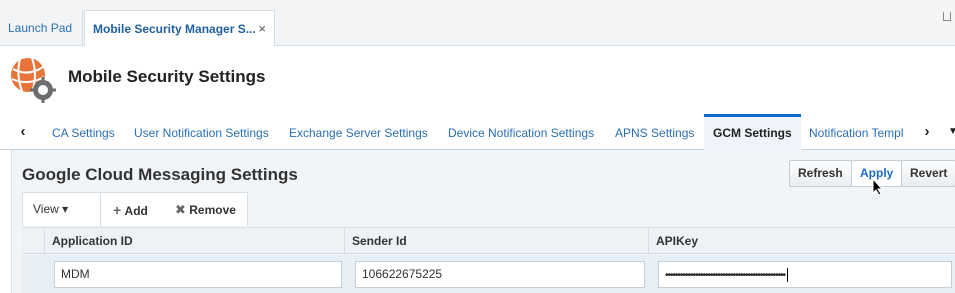  What do you see at coordinates (950, 132) in the screenshot?
I see `caret-down-icon: ▼` at bounding box center [950, 132].